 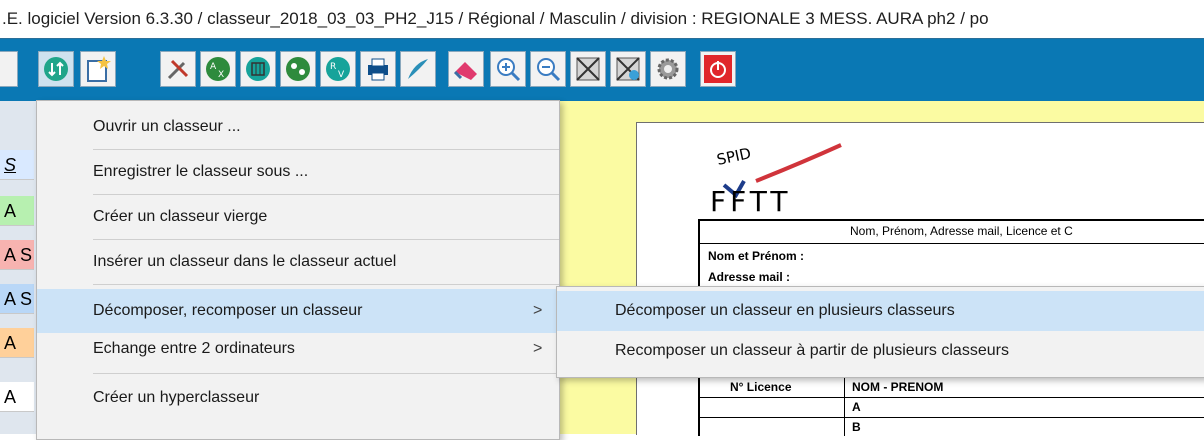 What do you see at coordinates (298, 349) in the screenshot?
I see `menu-item-exchange: Echange entre 2 ordinateurs >` at bounding box center [298, 349].